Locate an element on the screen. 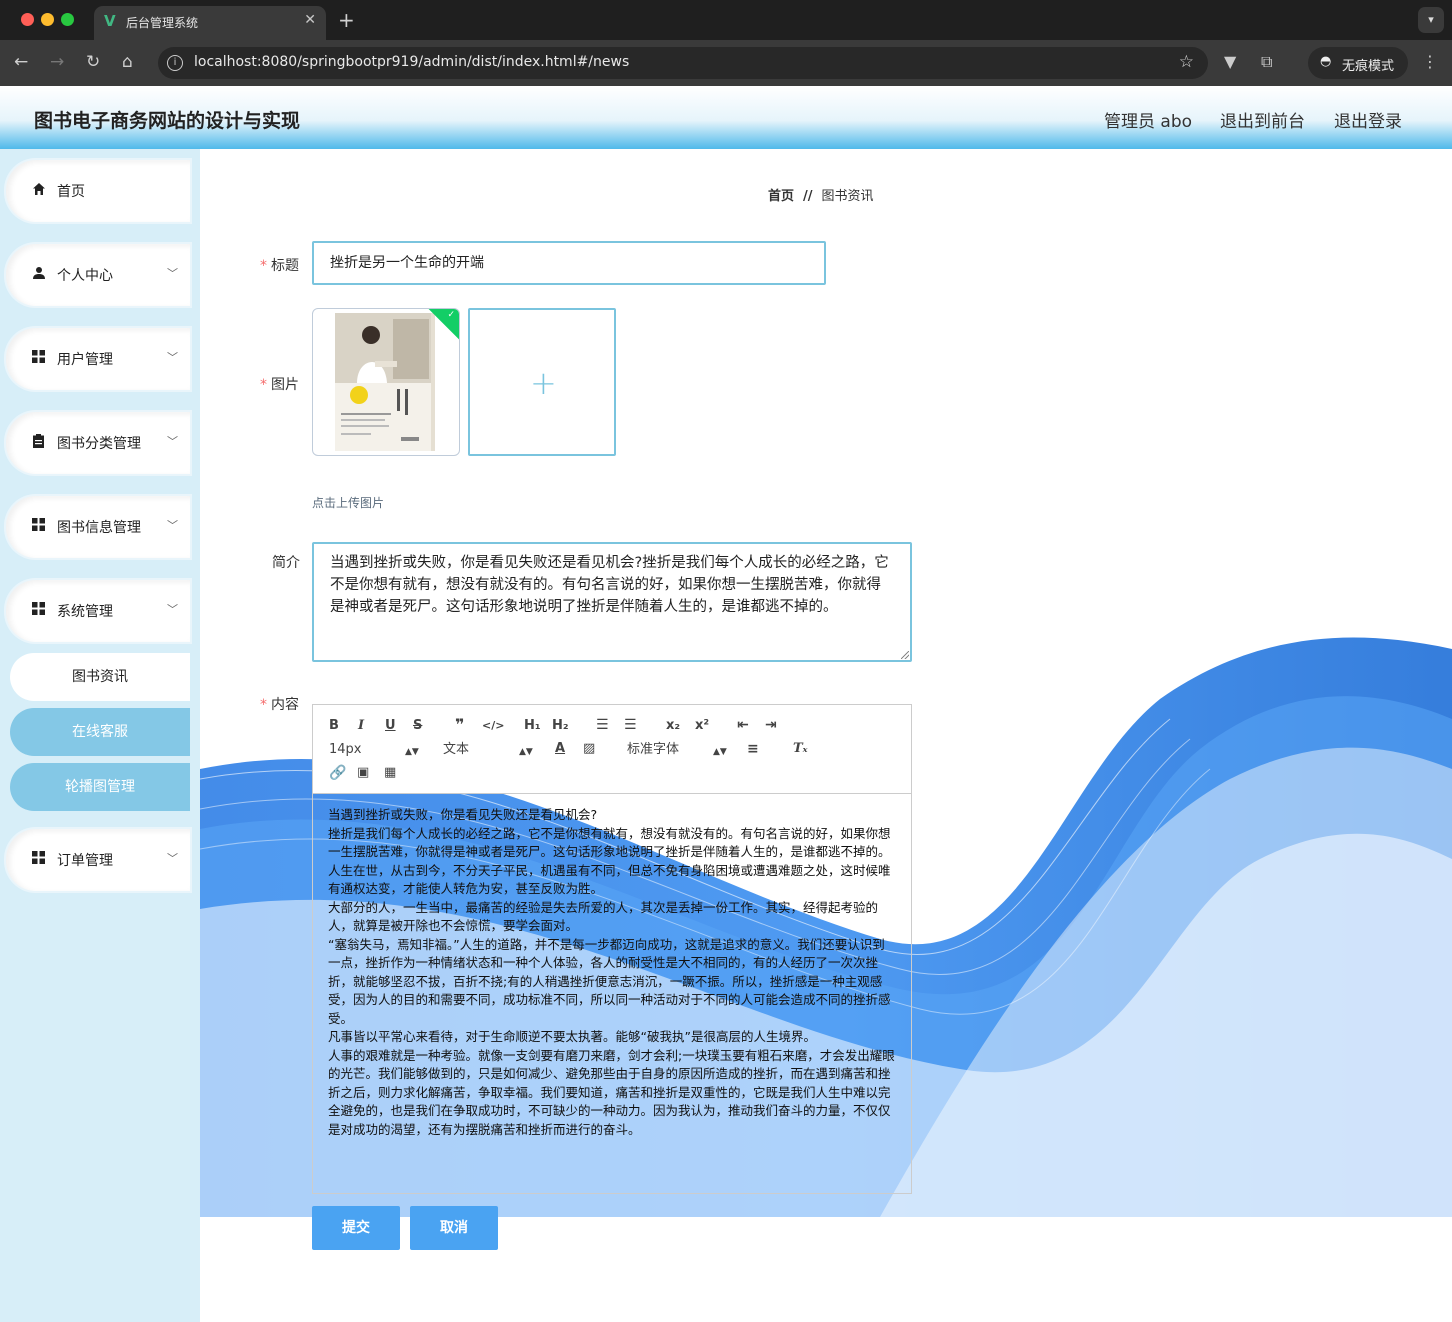 This screenshot has height=1322, width=1452. forward-icon: → is located at coordinates (57, 62).